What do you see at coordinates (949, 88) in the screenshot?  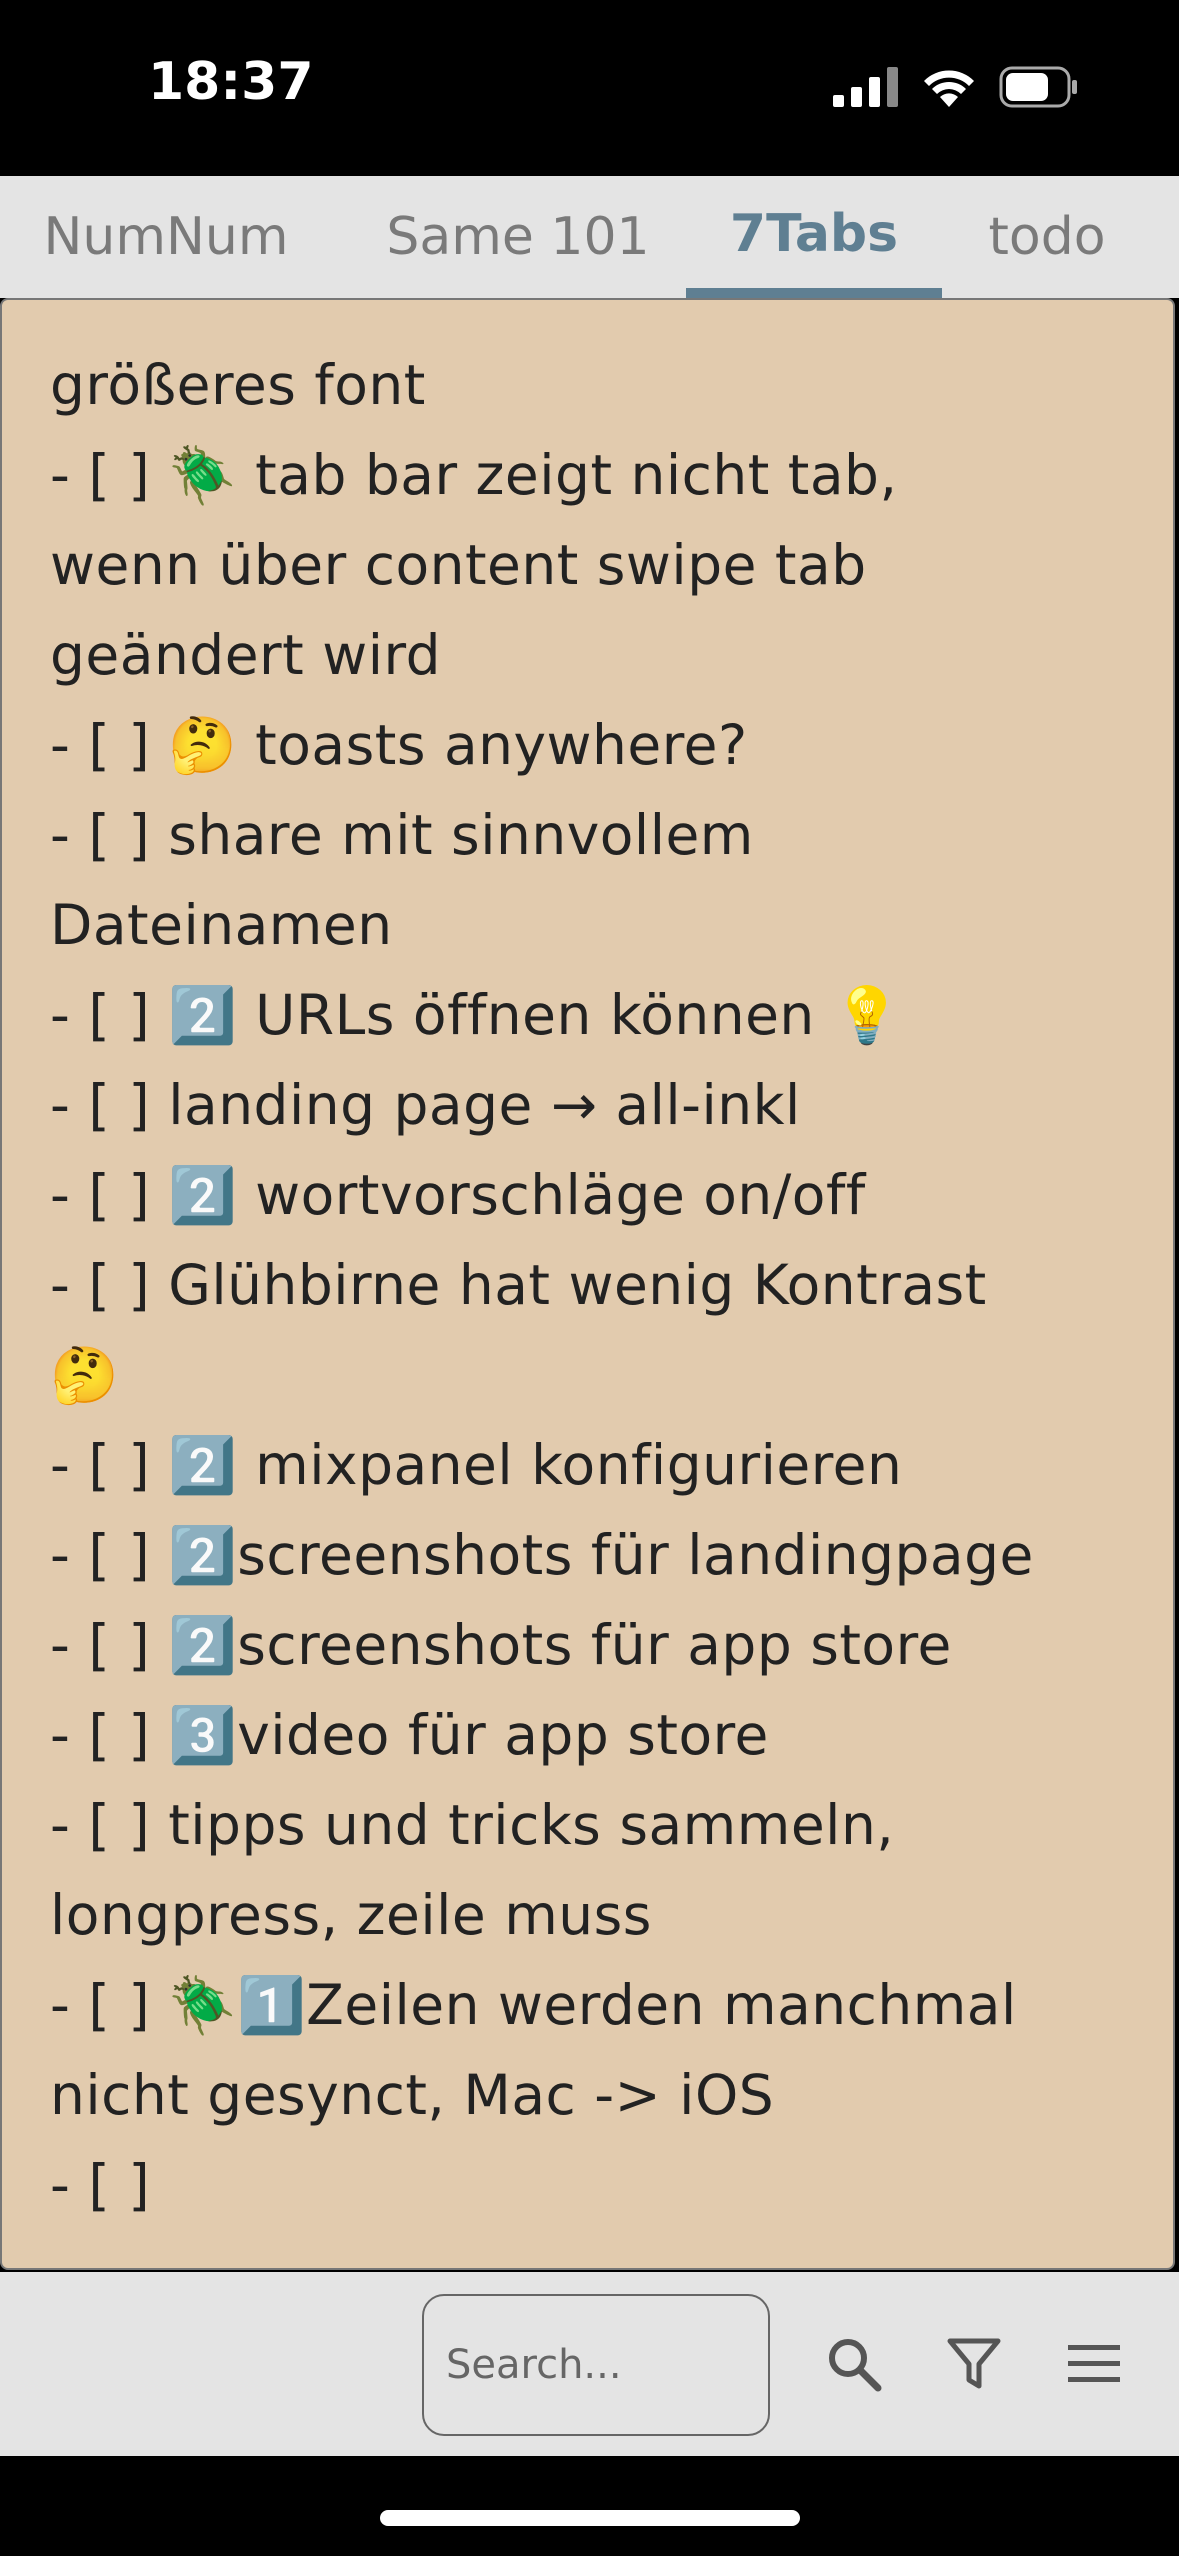 I see `wifi-icon` at bounding box center [949, 88].